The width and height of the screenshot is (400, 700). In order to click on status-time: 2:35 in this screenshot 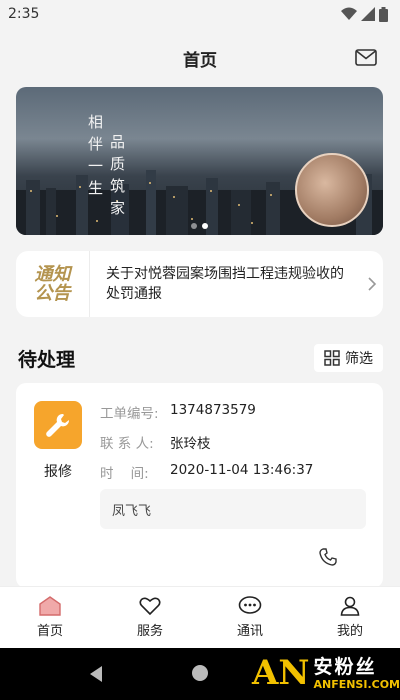, I will do `click(24, 14)`.